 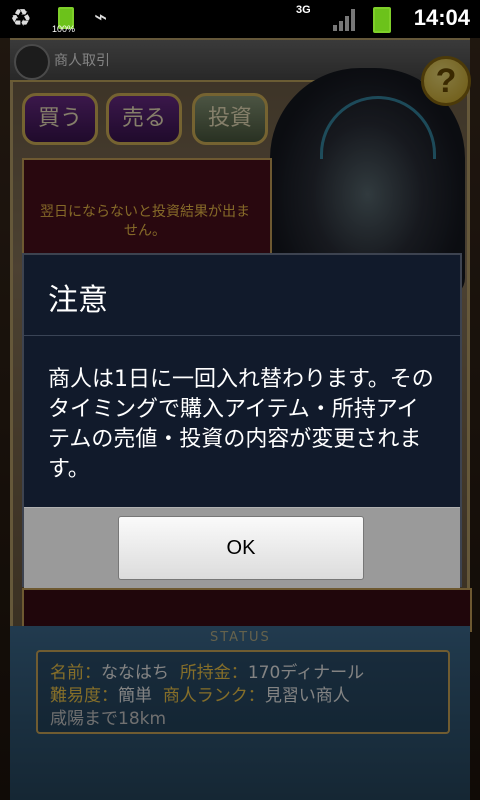 I want to click on network-type-label: 3G, so click(x=303, y=10).